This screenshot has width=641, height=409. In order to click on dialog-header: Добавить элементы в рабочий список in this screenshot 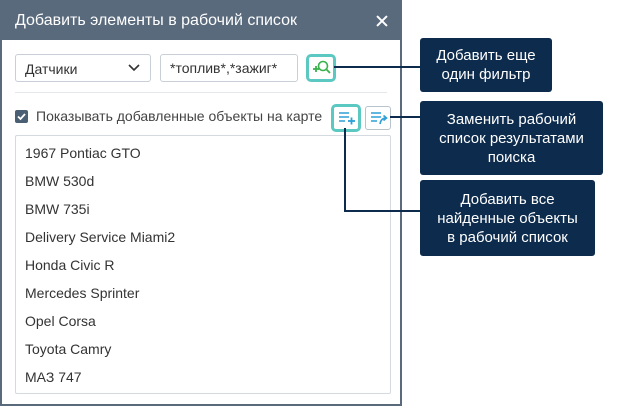, I will do `click(201, 21)`.